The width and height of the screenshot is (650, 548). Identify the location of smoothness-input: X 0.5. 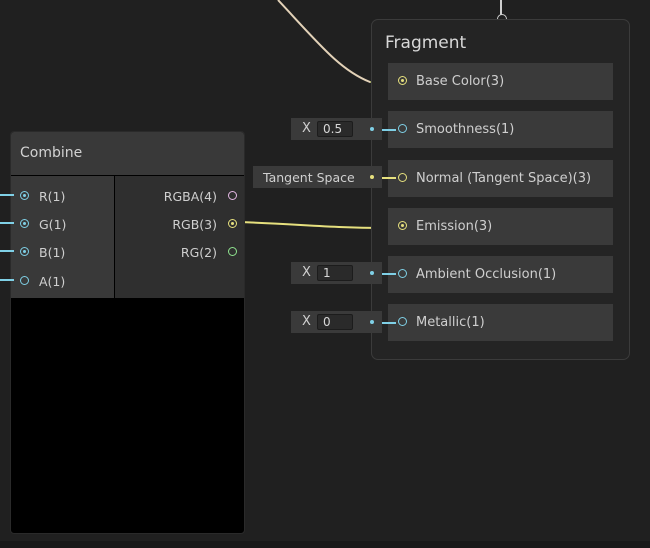
(336, 129).